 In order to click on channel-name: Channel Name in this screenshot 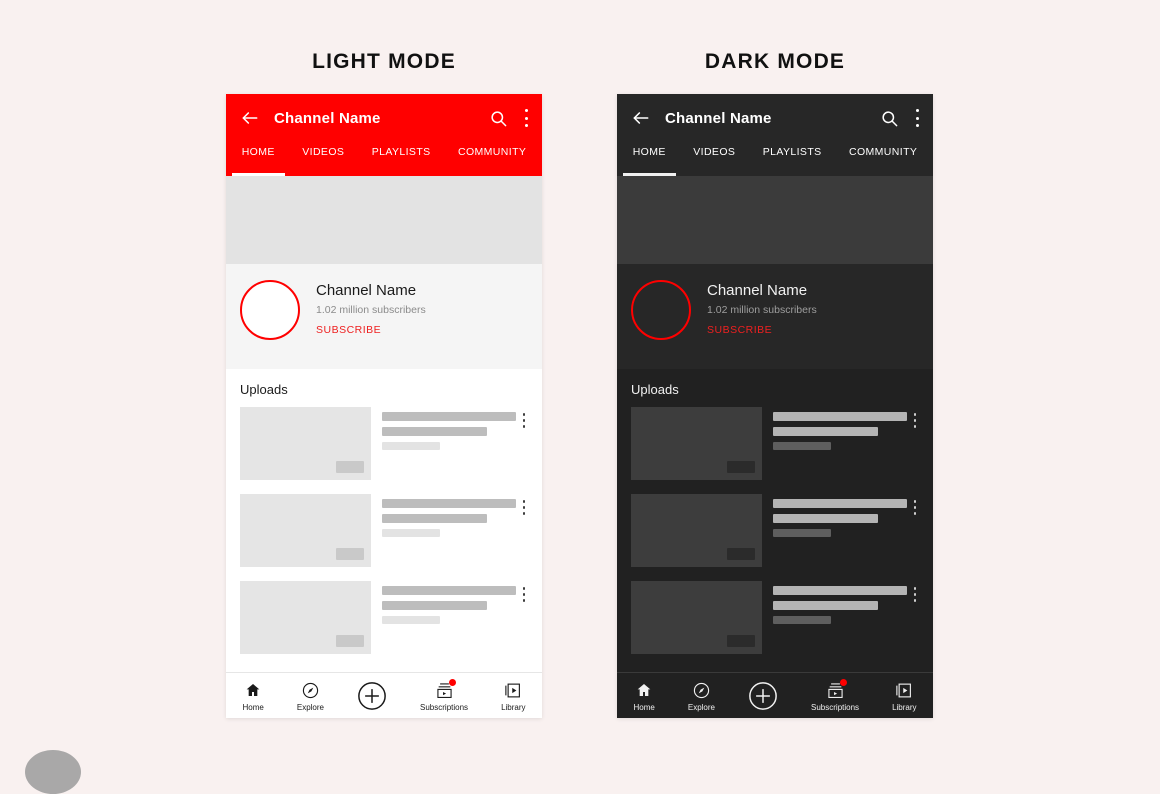, I will do `click(366, 290)`.